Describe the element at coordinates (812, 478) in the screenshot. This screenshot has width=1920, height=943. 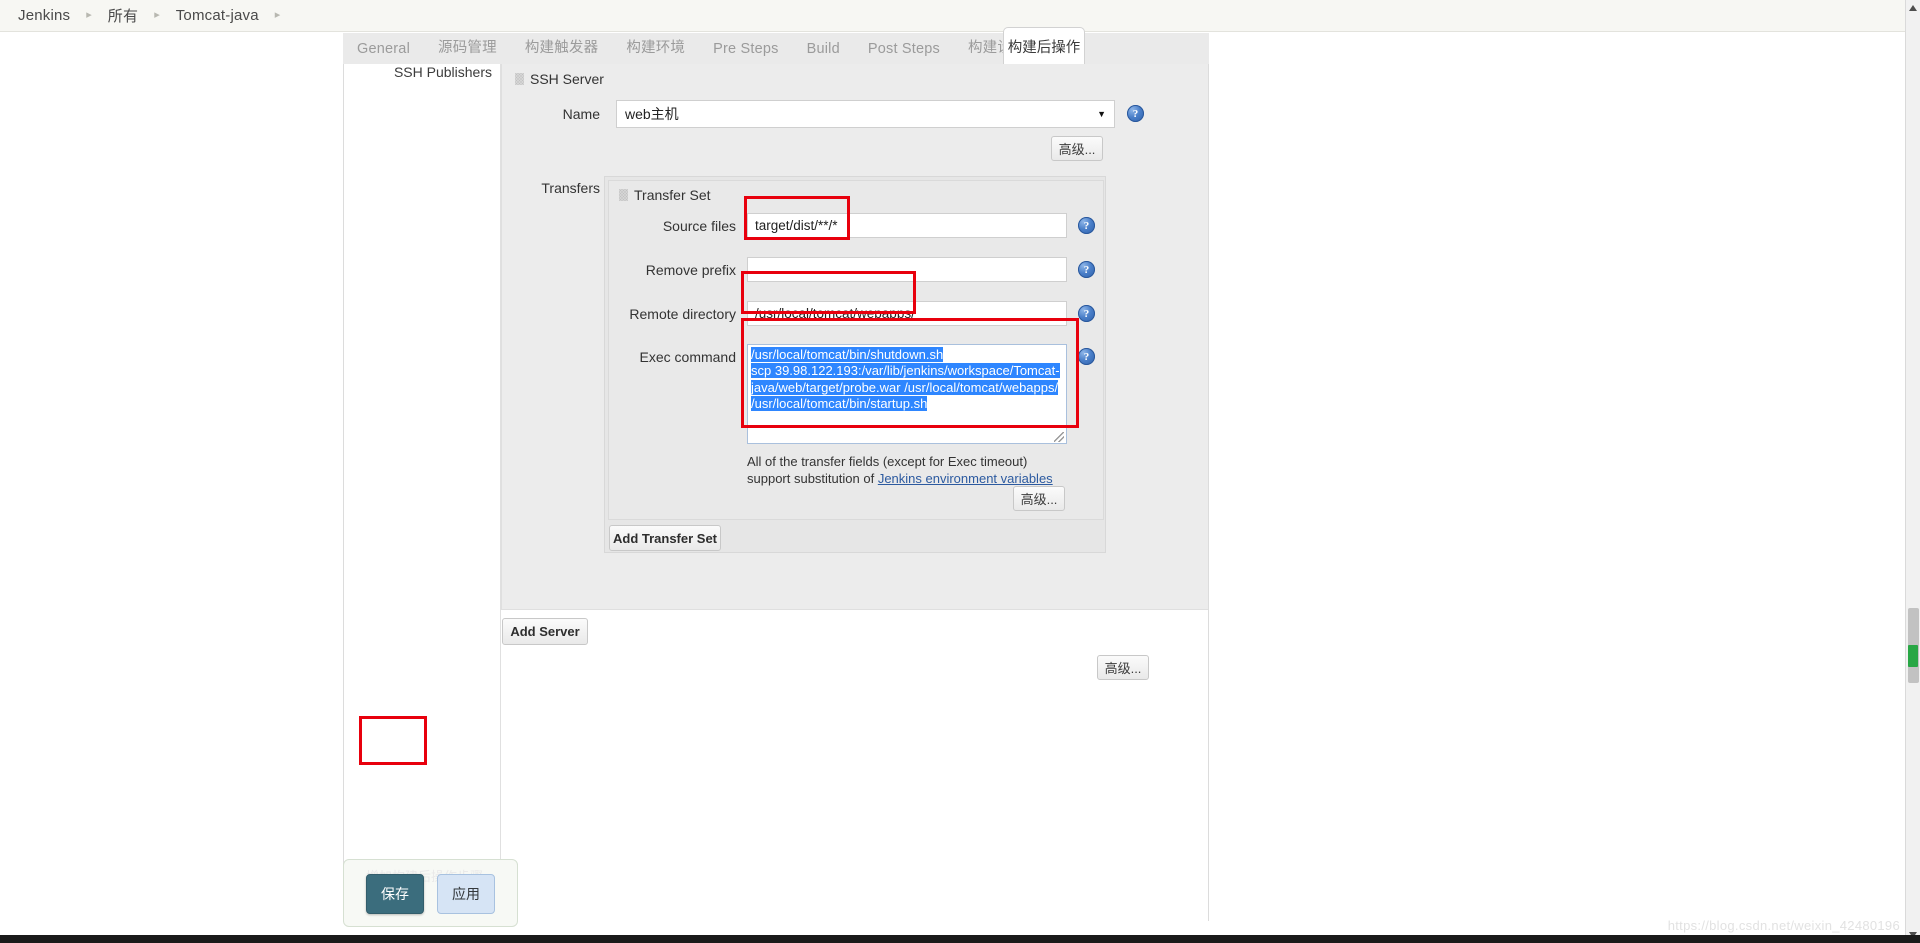
I see `transfer-help-note-line2-prefix: support substitution of` at that location.